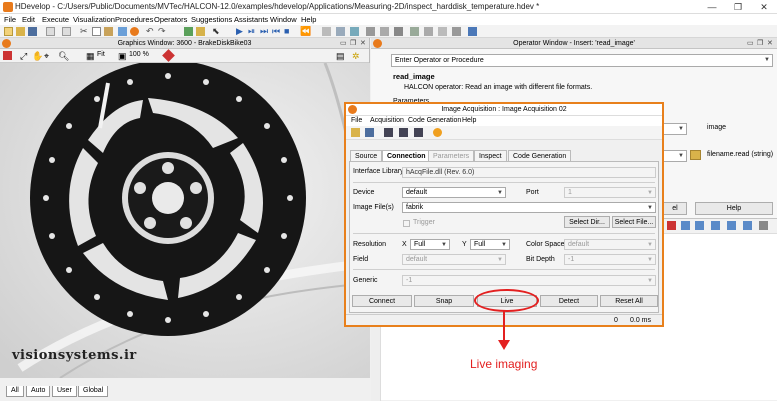 This screenshot has width=777, height=401. Describe the element at coordinates (251, 19) in the screenshot. I see `menu-assistants: Assistants` at that location.